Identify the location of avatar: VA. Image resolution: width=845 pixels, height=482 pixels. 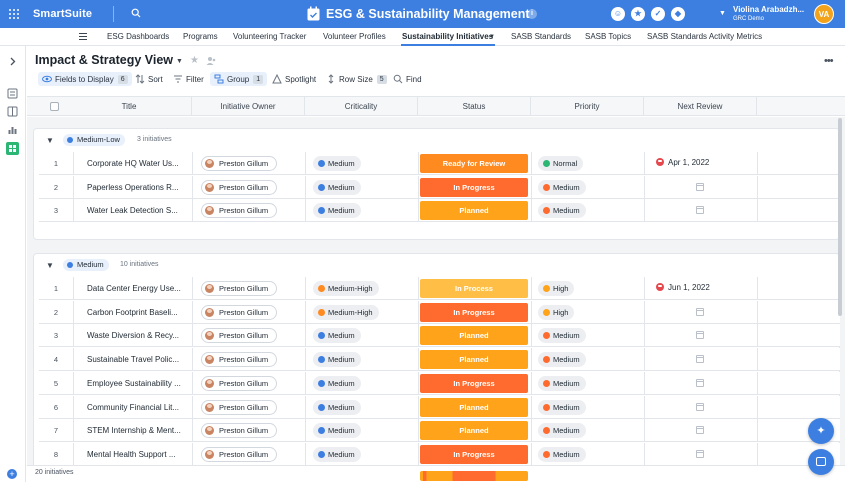
(824, 14).